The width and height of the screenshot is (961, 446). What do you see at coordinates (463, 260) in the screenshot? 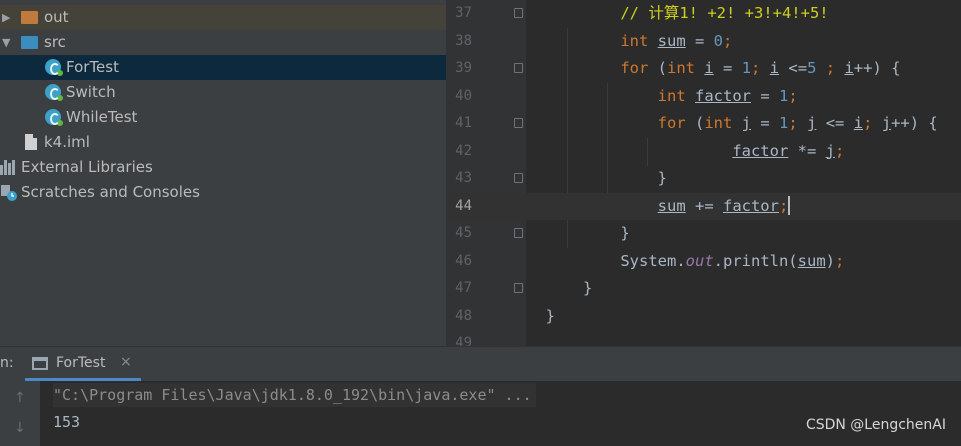
I see `line-number: 46` at bounding box center [463, 260].